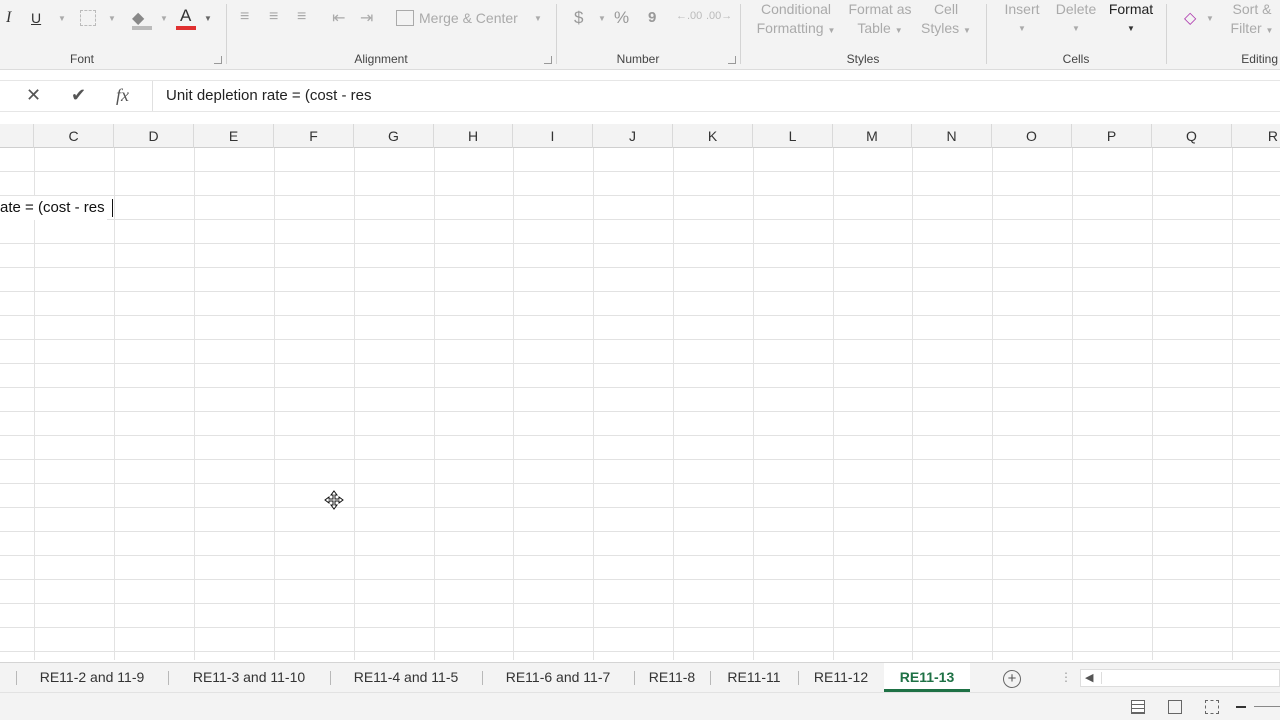 This screenshot has height=720, width=1280. Describe the element at coordinates (1241, 707) in the screenshot. I see `zoom-out-icon` at that location.